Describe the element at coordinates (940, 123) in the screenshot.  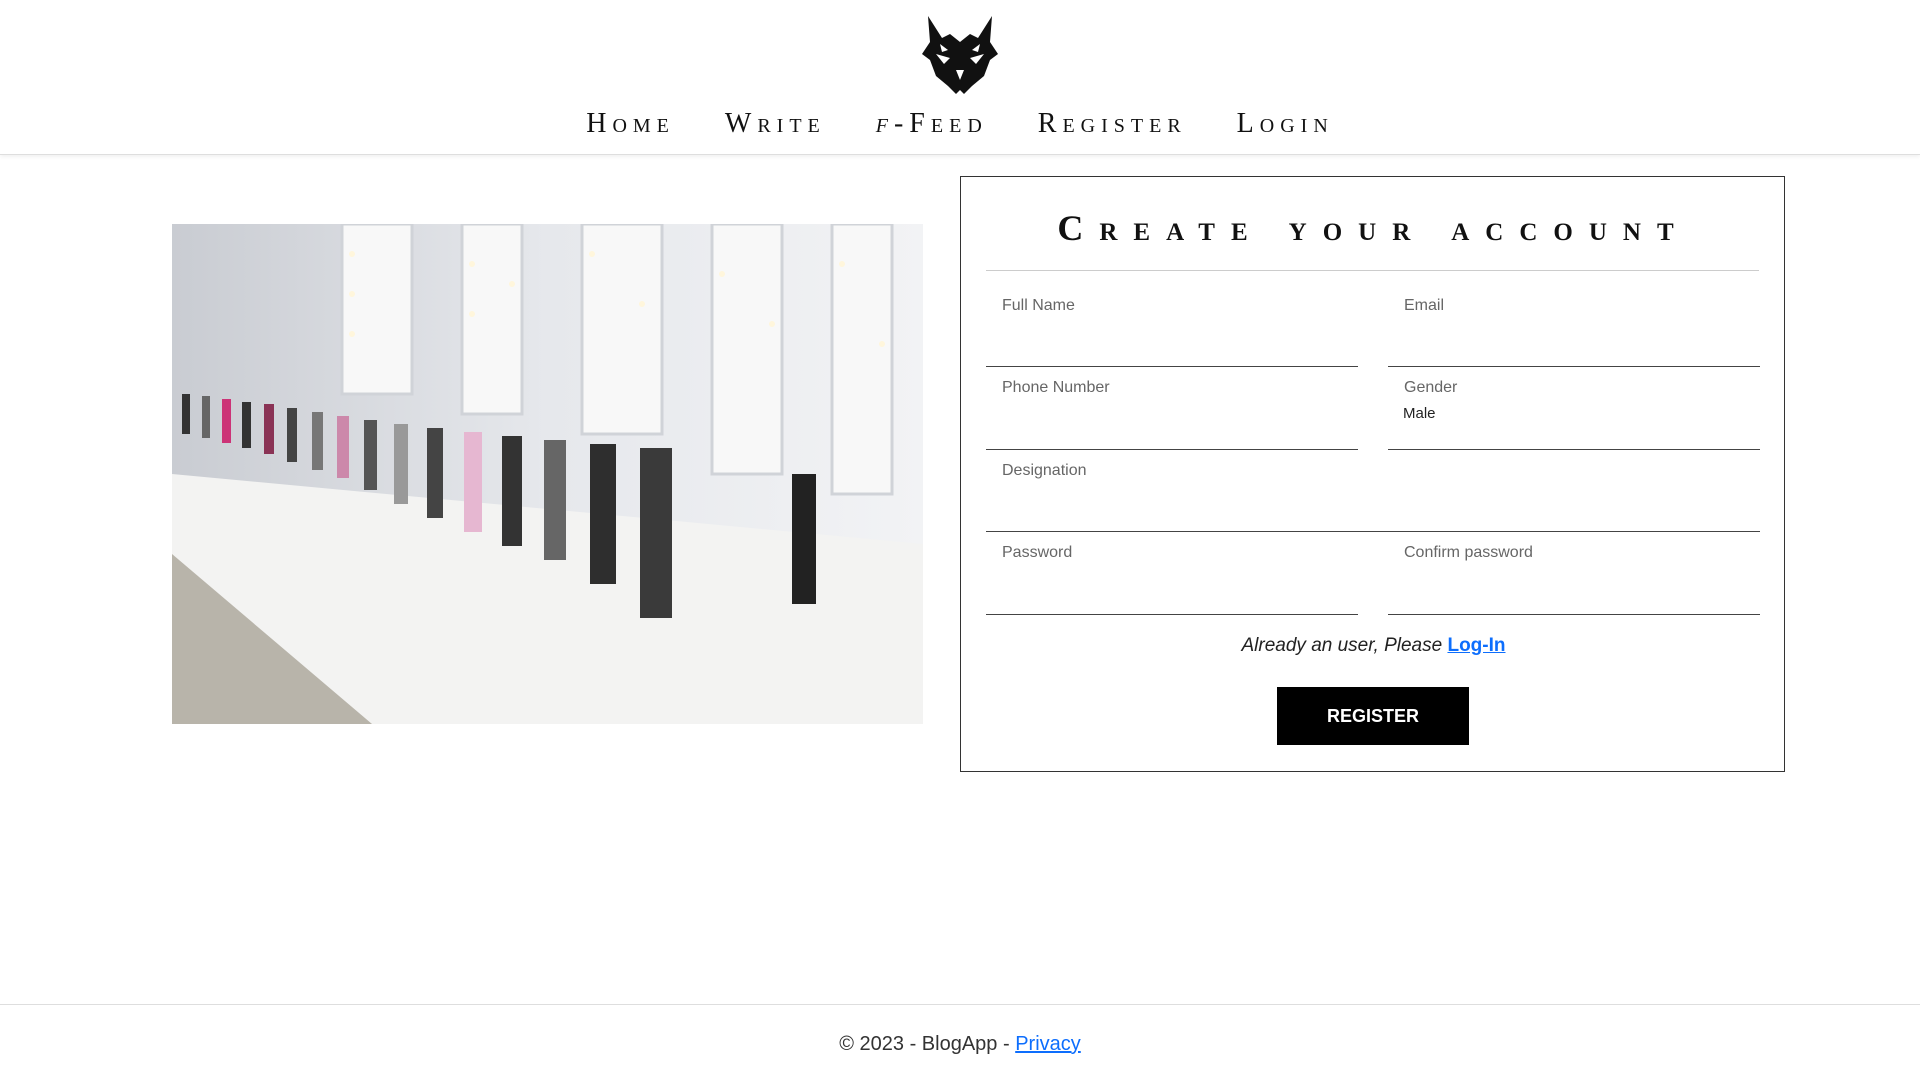
I see `nav-ffeed-suffix: -Feed` at that location.